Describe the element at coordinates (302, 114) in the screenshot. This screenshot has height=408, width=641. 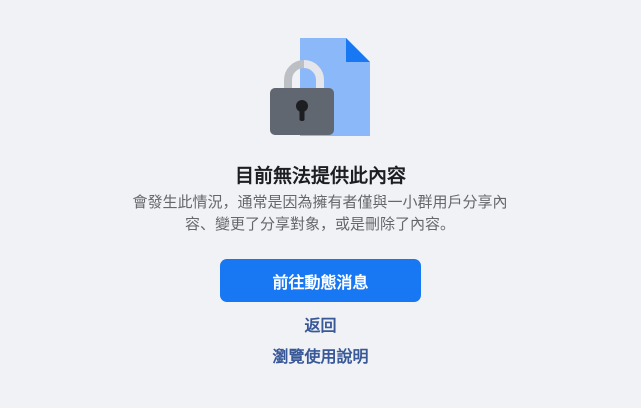
I see `keyhole-stem` at that location.